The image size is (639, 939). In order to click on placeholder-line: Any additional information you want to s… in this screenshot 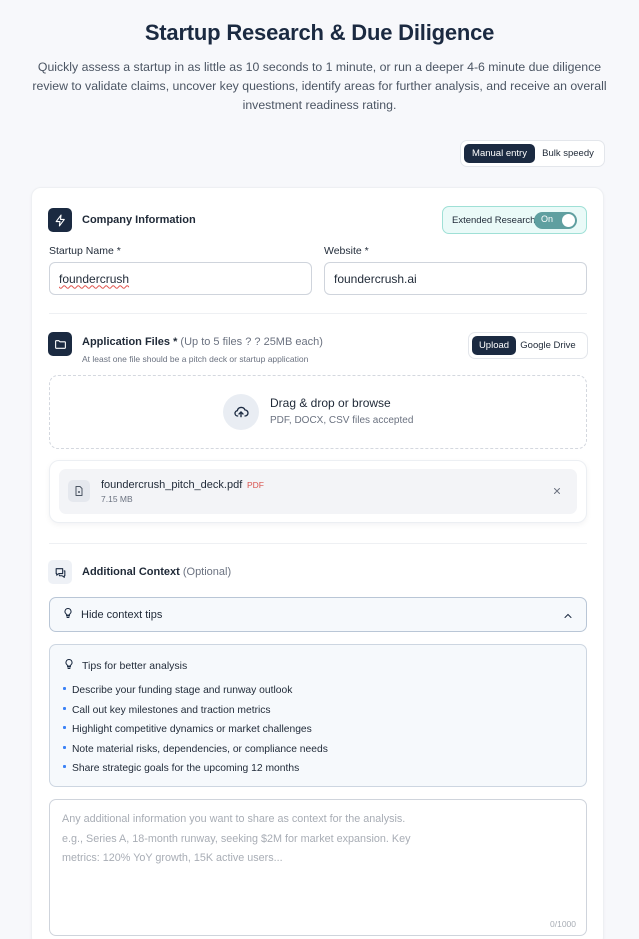, I will do `click(234, 819)`.